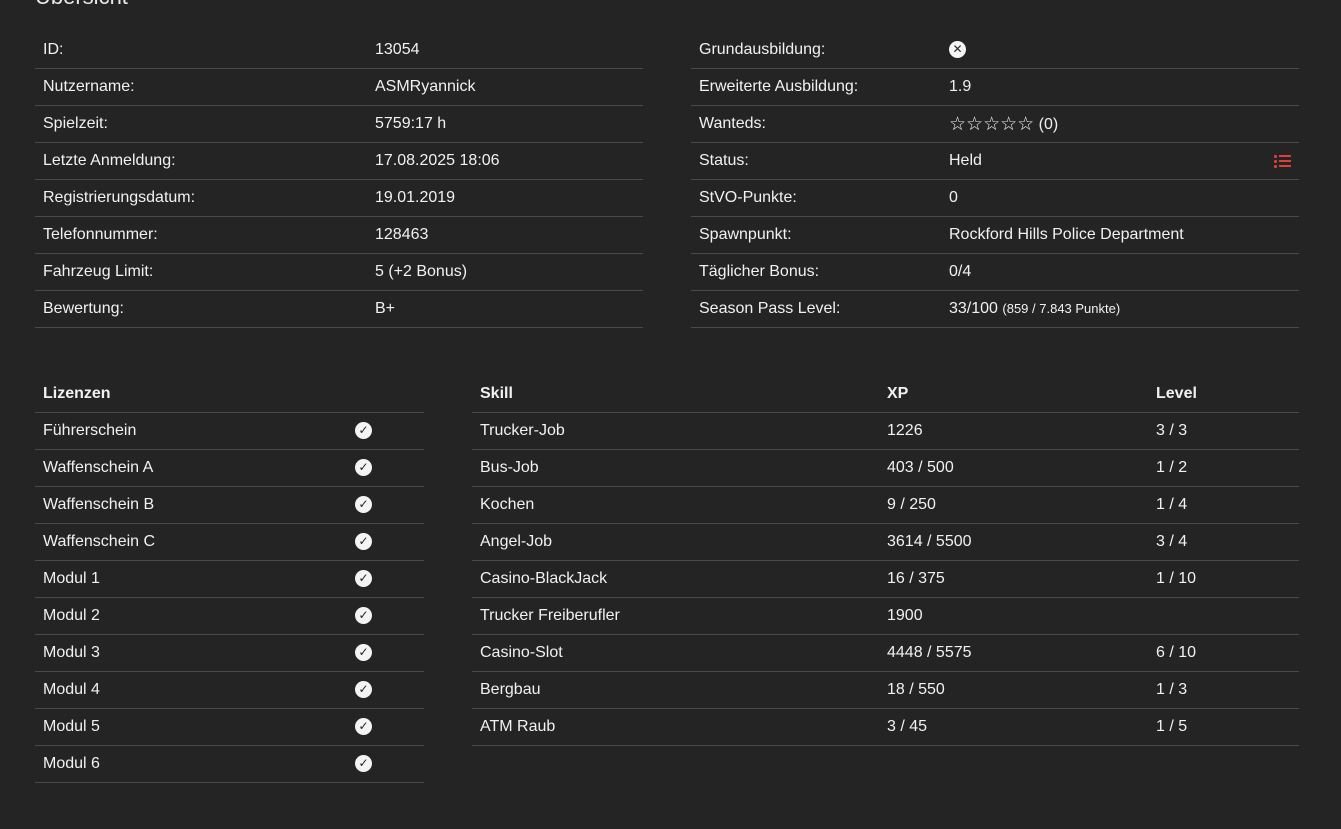 This screenshot has height=829, width=1341. What do you see at coordinates (816, 309) in the screenshot?
I see `label-season-pass: Season Pass Level:` at bounding box center [816, 309].